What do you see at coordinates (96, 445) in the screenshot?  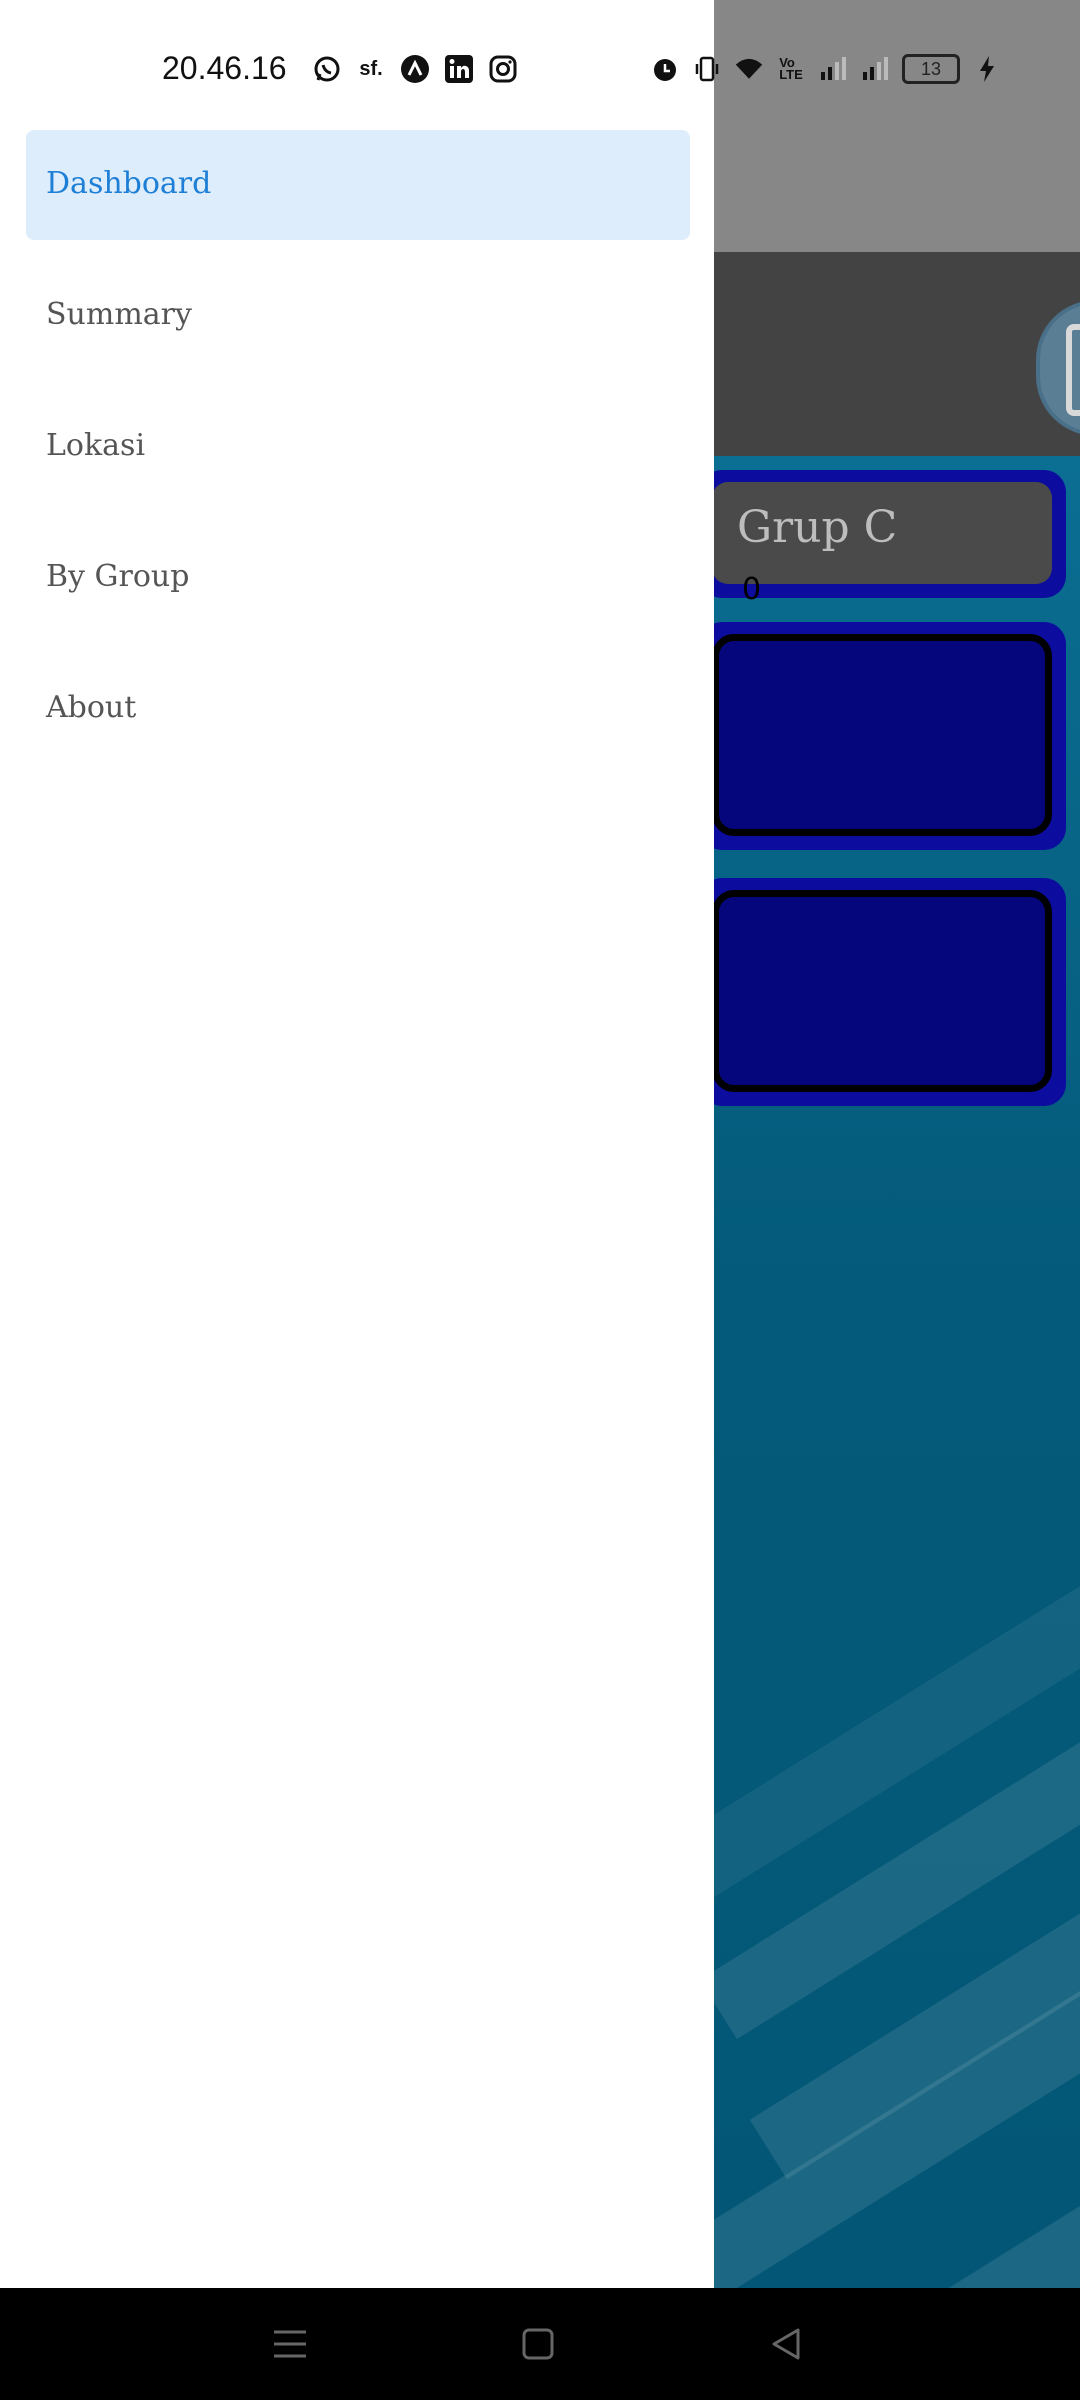 I see `drawer-item-label: Lokasi` at bounding box center [96, 445].